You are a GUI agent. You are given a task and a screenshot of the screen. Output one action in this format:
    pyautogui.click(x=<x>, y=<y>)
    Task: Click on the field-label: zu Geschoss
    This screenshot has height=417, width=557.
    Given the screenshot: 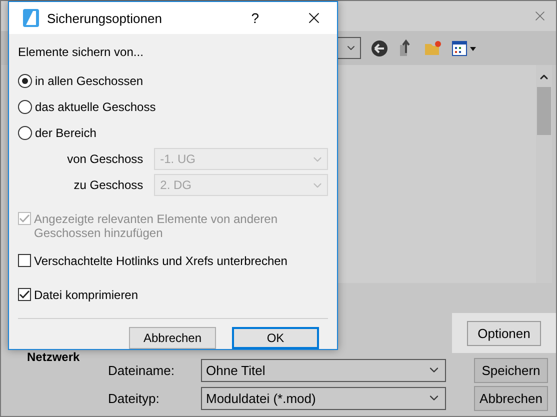 What is the action you would take?
    pyautogui.click(x=108, y=185)
    